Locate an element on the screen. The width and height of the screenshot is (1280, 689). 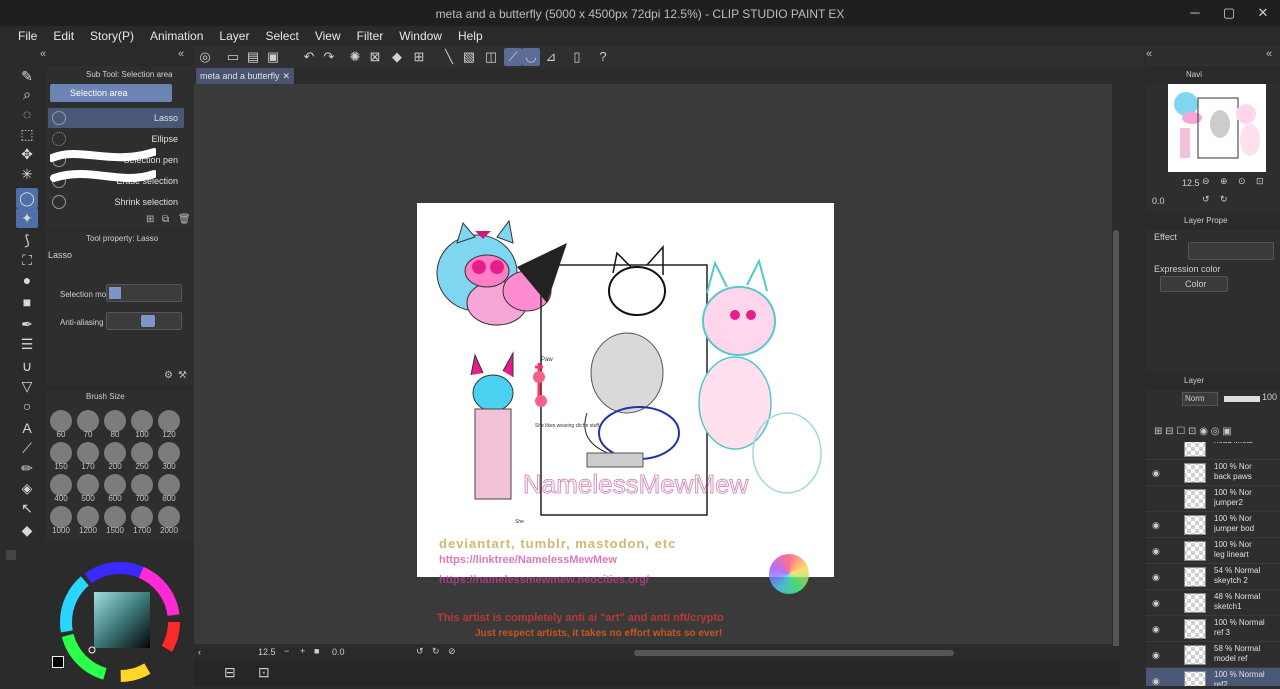
blend-mode-dropdown: Norm is located at coordinates (1200, 399).